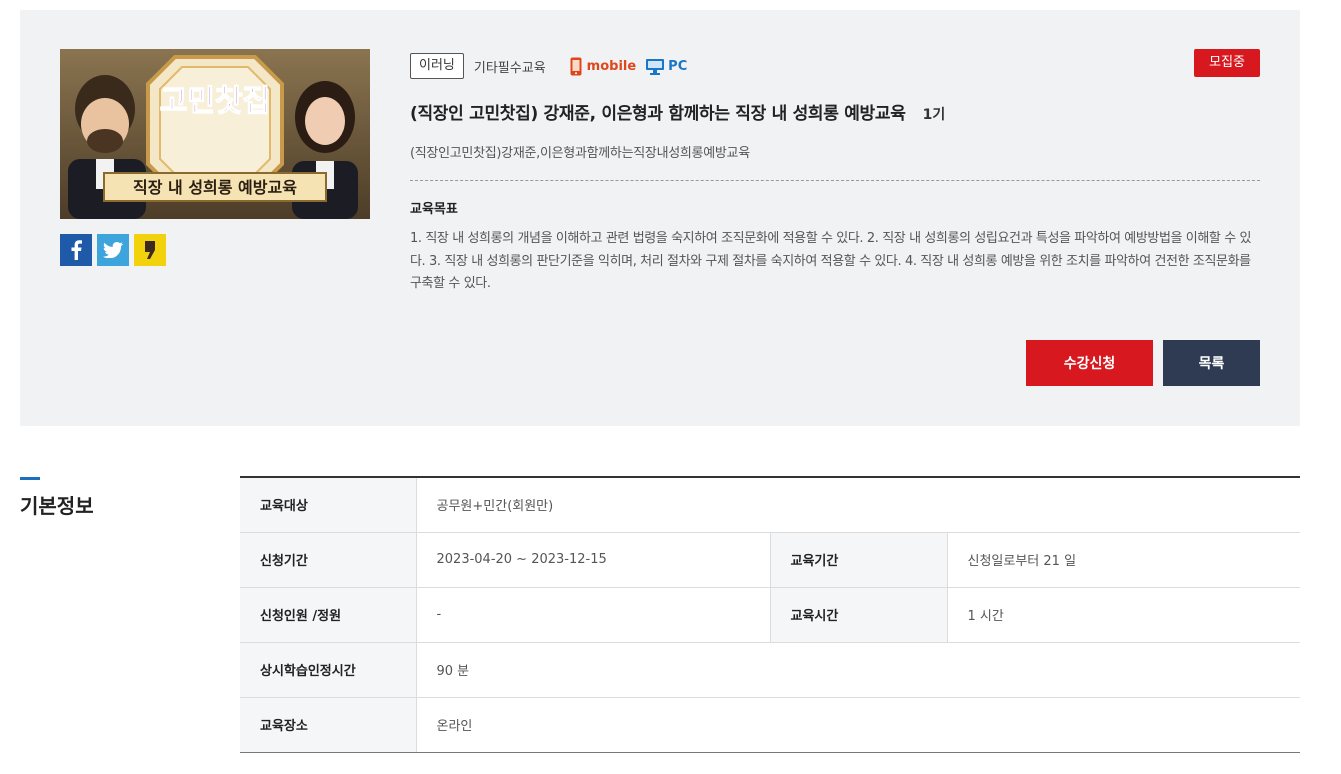 This screenshot has height=774, width=1341. Describe the element at coordinates (215, 101) in the screenshot. I see `thumbnail-logo-text: 고민찻집` at that location.